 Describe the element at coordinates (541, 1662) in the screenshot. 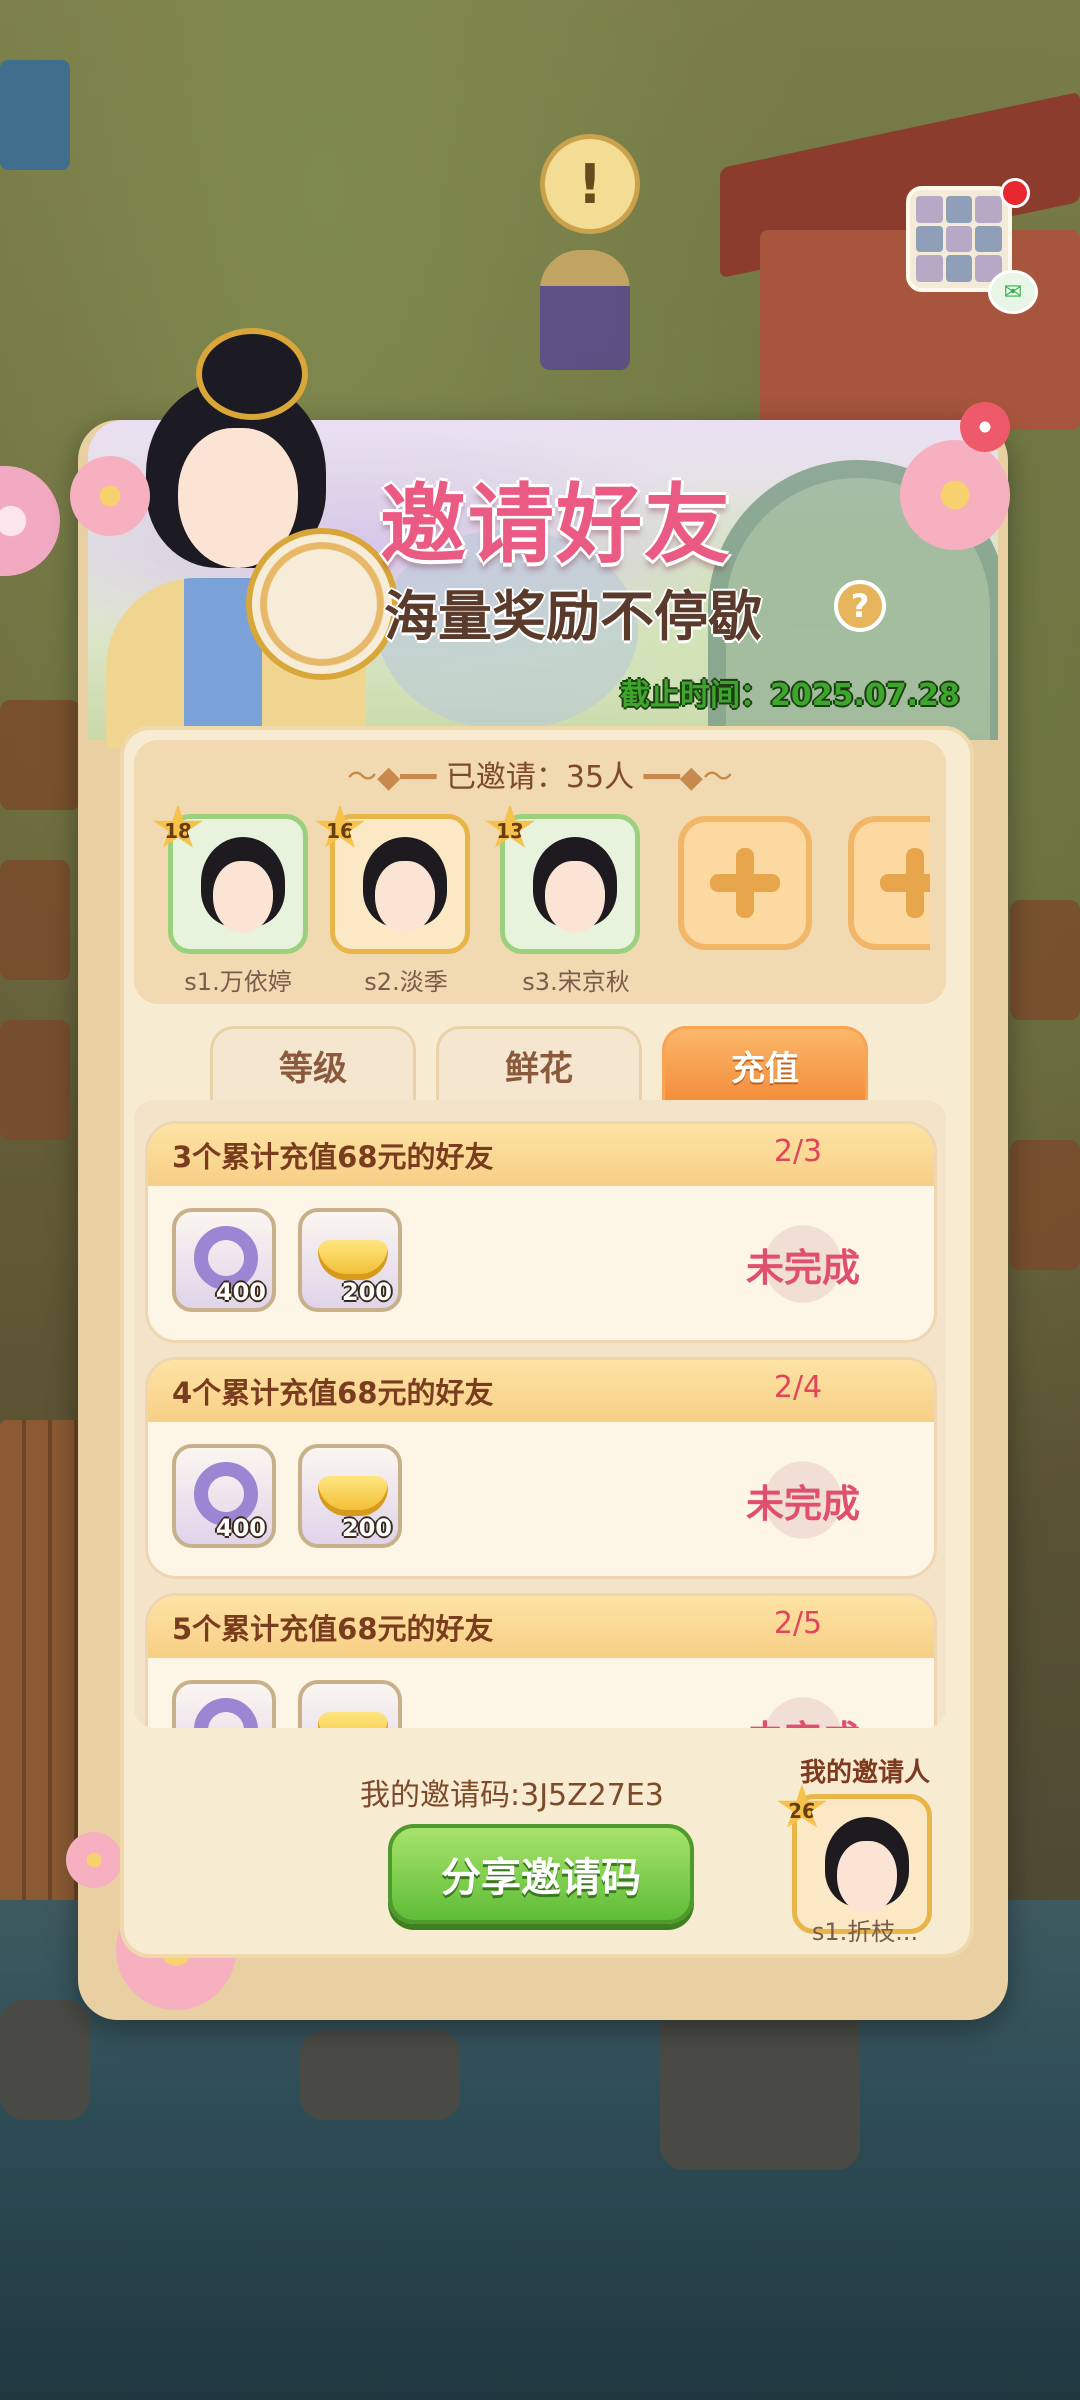

I see `task-card: 5个累计充值68元的好友 2/5 未完成` at that location.